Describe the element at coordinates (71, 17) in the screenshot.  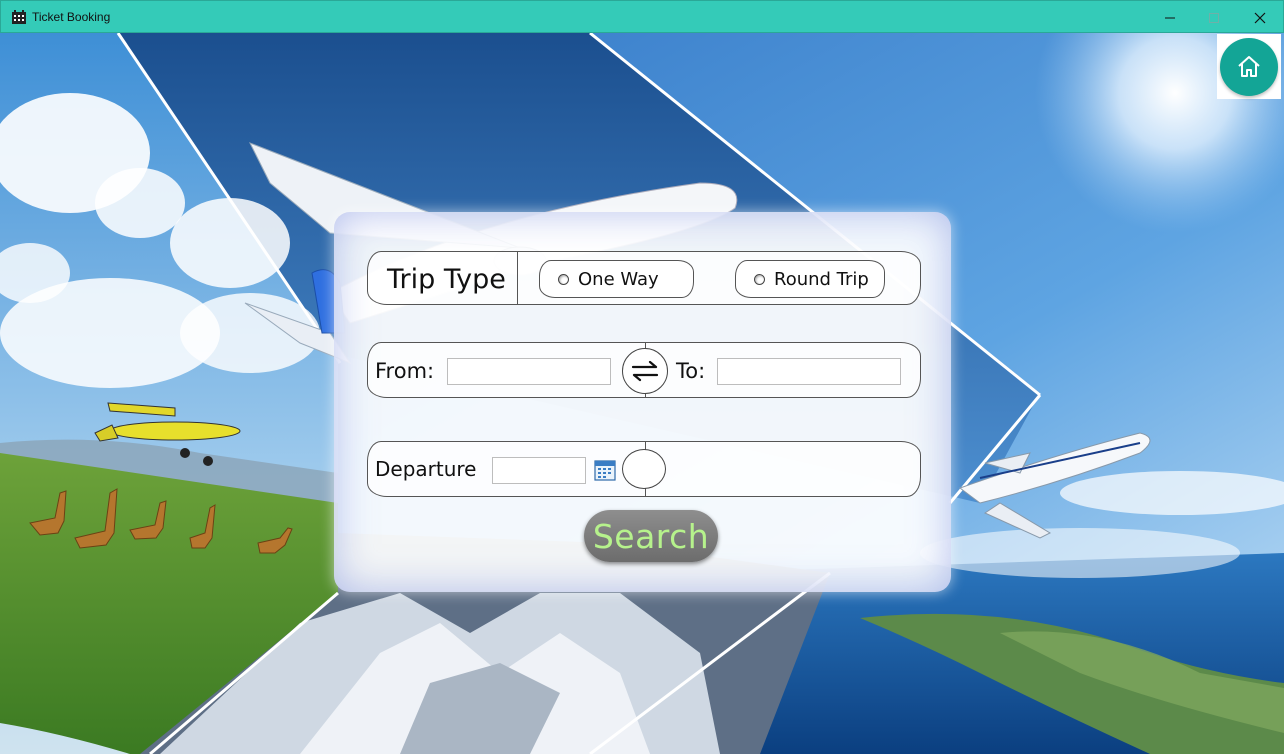
I see `window-title: Ticket Booking` at that location.